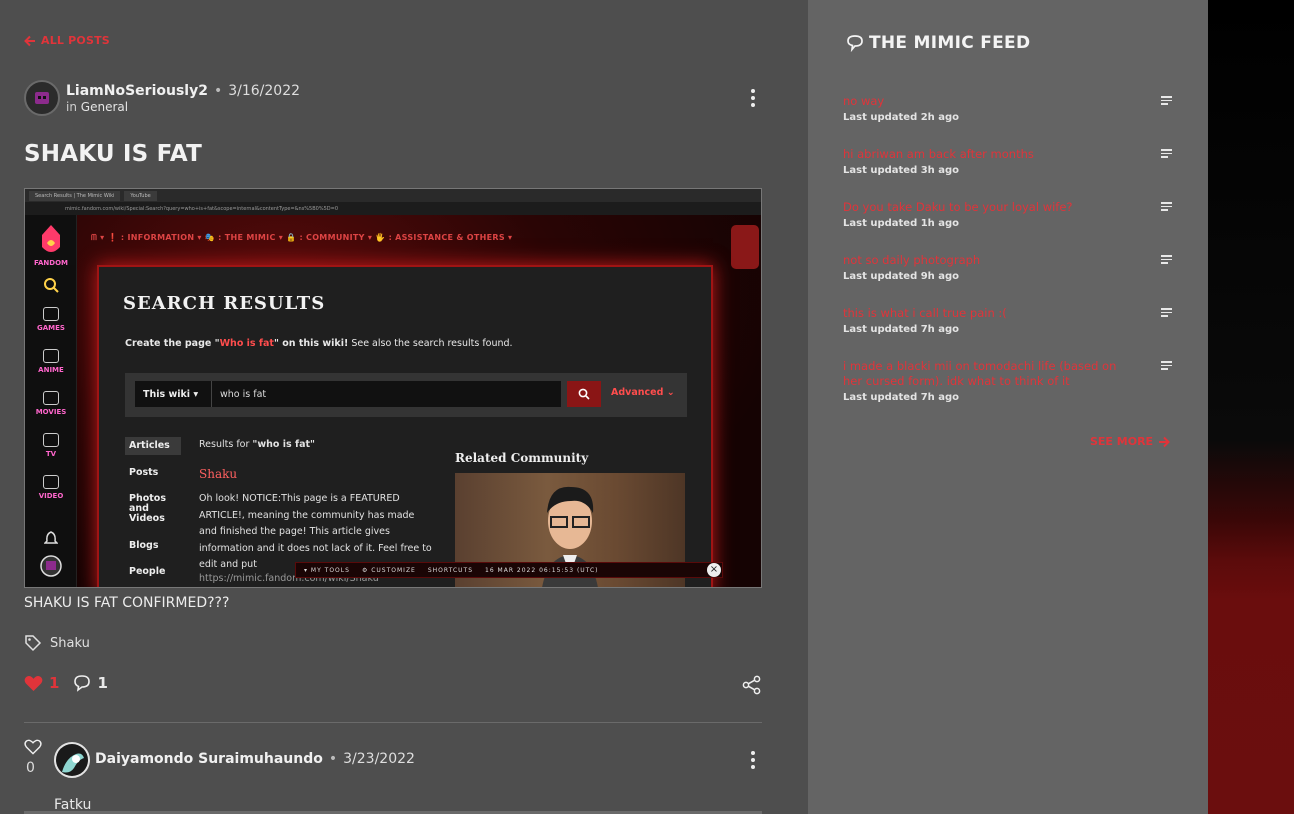 The width and height of the screenshot is (1294, 814). Describe the element at coordinates (1164, 441) in the screenshot. I see `arrow-right-icon` at that location.